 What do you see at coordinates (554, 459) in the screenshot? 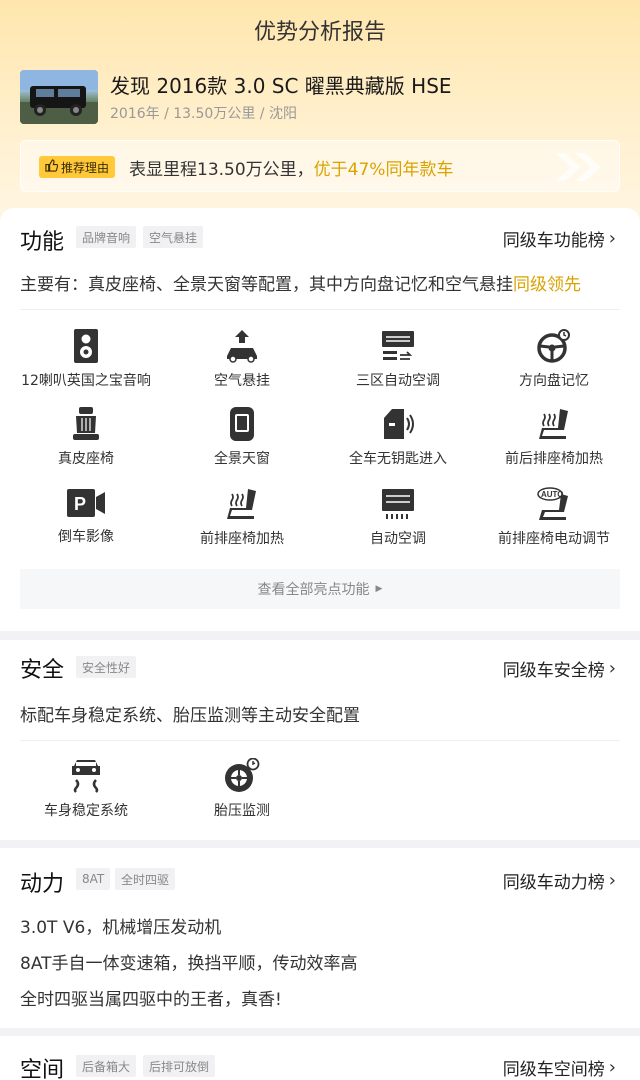
I see `feature-label: 前后排座椅加热` at bounding box center [554, 459].